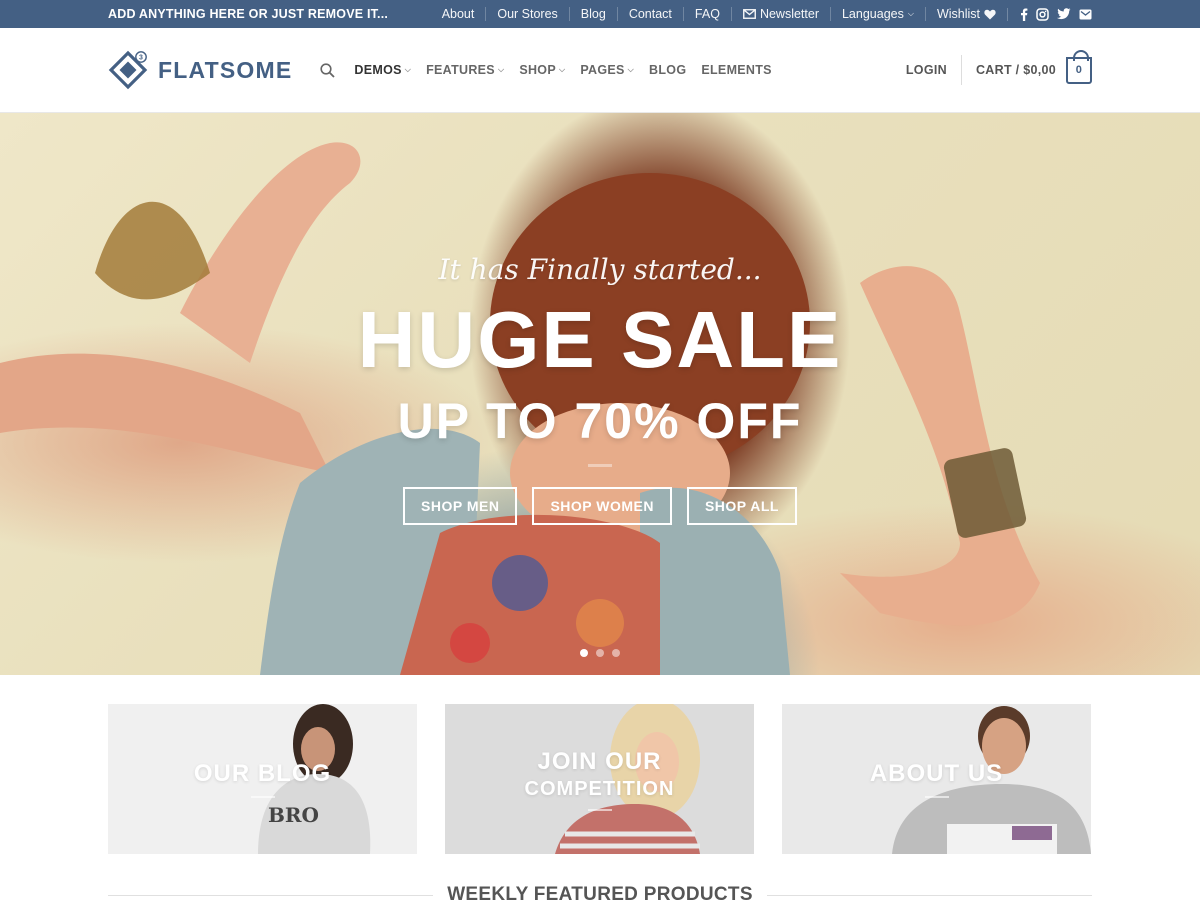 The image size is (1200, 917). I want to click on top-link-newsletter: Newsletter, so click(780, 14).